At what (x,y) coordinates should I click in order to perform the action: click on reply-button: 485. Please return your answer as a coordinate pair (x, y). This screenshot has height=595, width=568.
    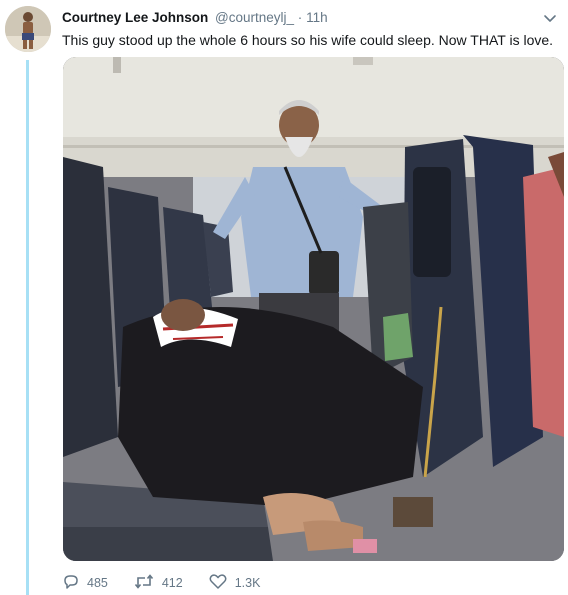
    Looking at the image, I should click on (85, 583).